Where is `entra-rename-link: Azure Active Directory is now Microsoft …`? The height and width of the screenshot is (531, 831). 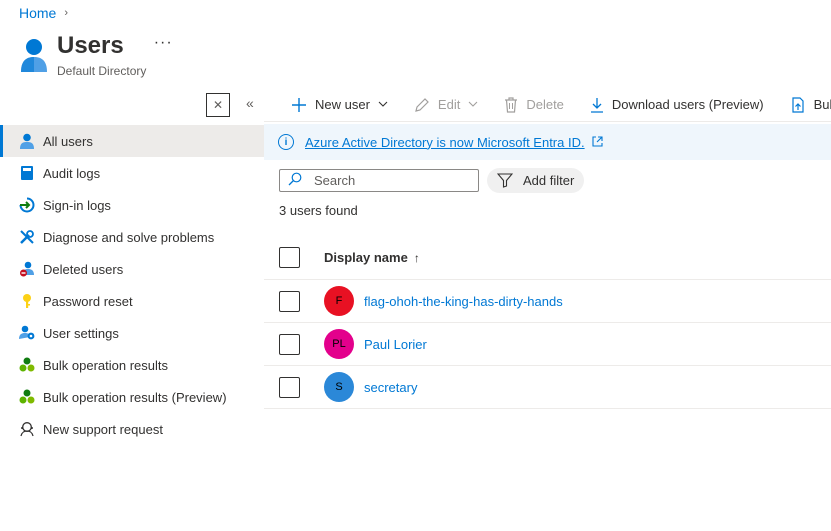
entra-rename-link: Azure Active Directory is now Microsoft … is located at coordinates (445, 142).